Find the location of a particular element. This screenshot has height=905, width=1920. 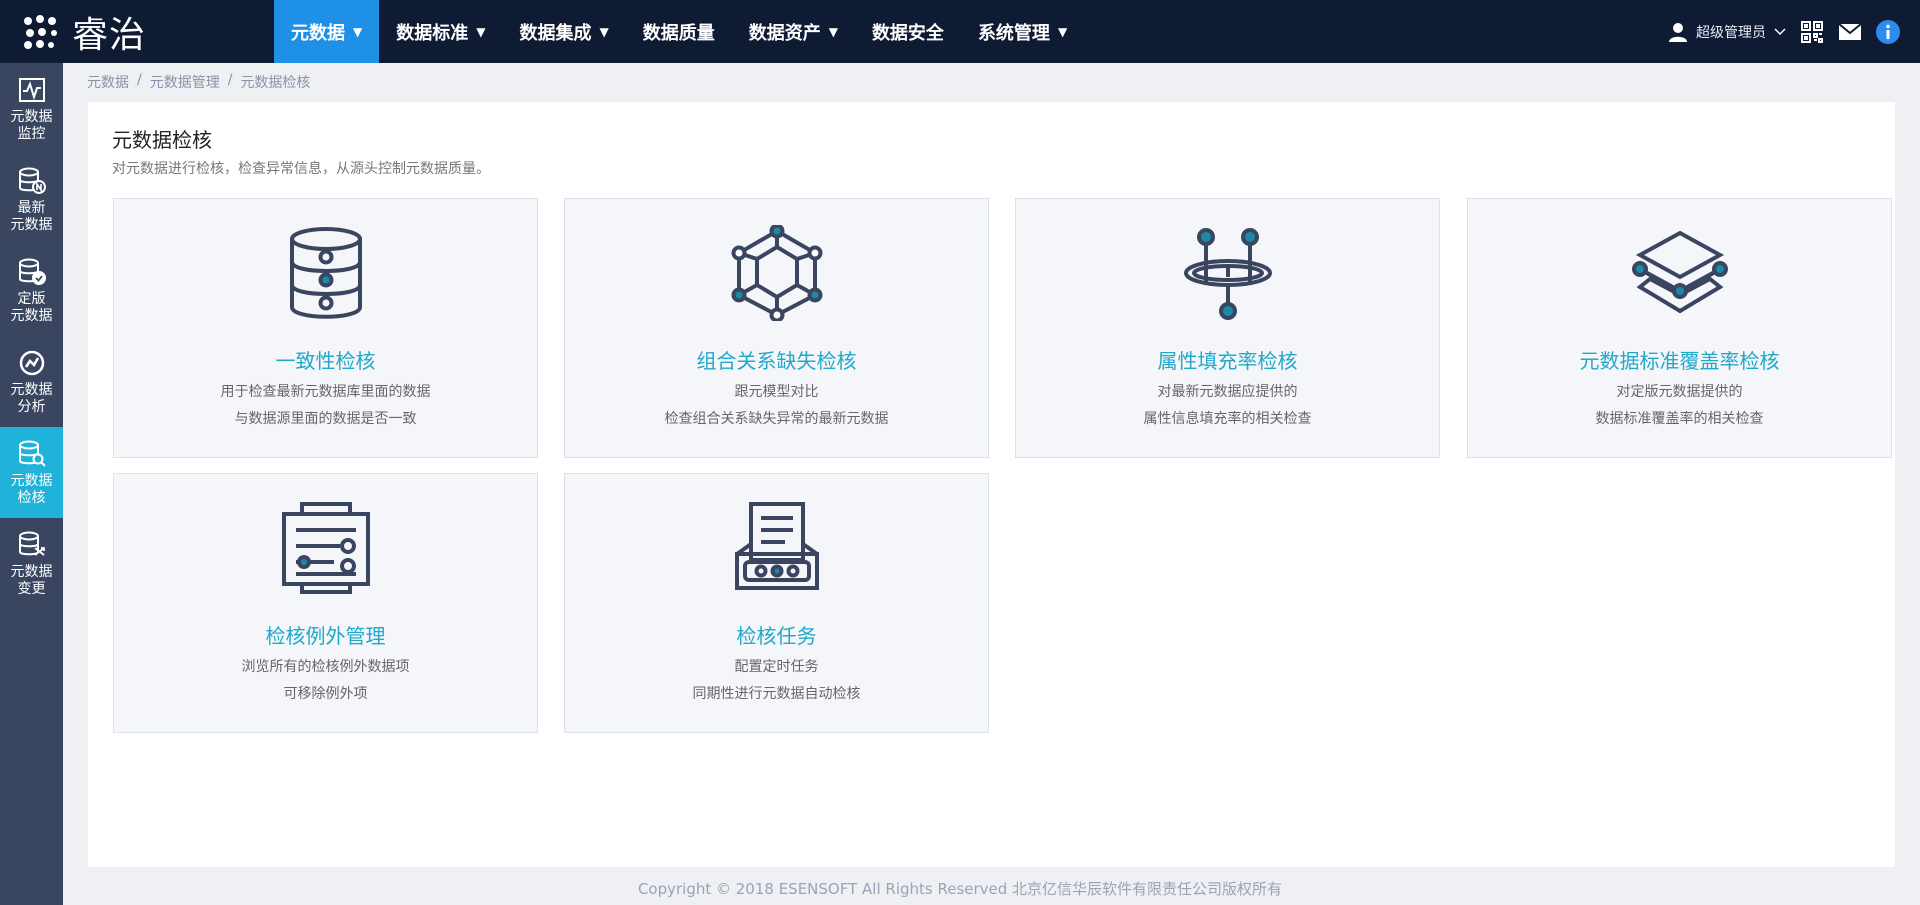

database-icon is located at coordinates (325, 273).